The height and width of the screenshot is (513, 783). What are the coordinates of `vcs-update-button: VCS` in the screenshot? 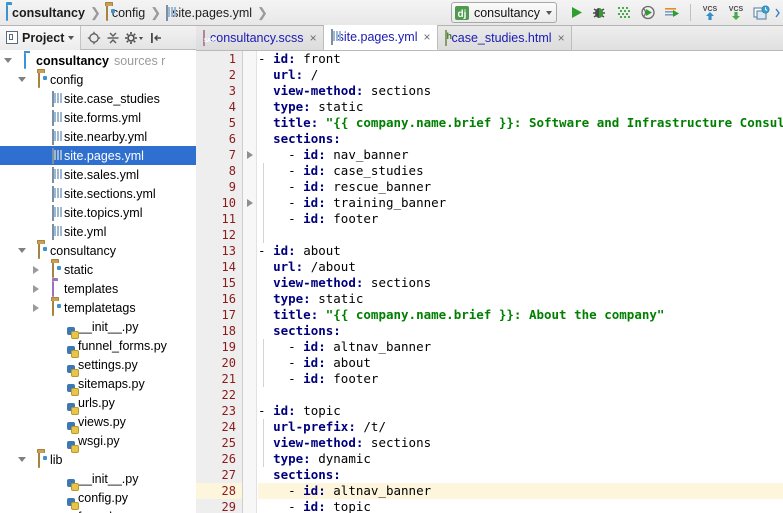 It's located at (710, 13).